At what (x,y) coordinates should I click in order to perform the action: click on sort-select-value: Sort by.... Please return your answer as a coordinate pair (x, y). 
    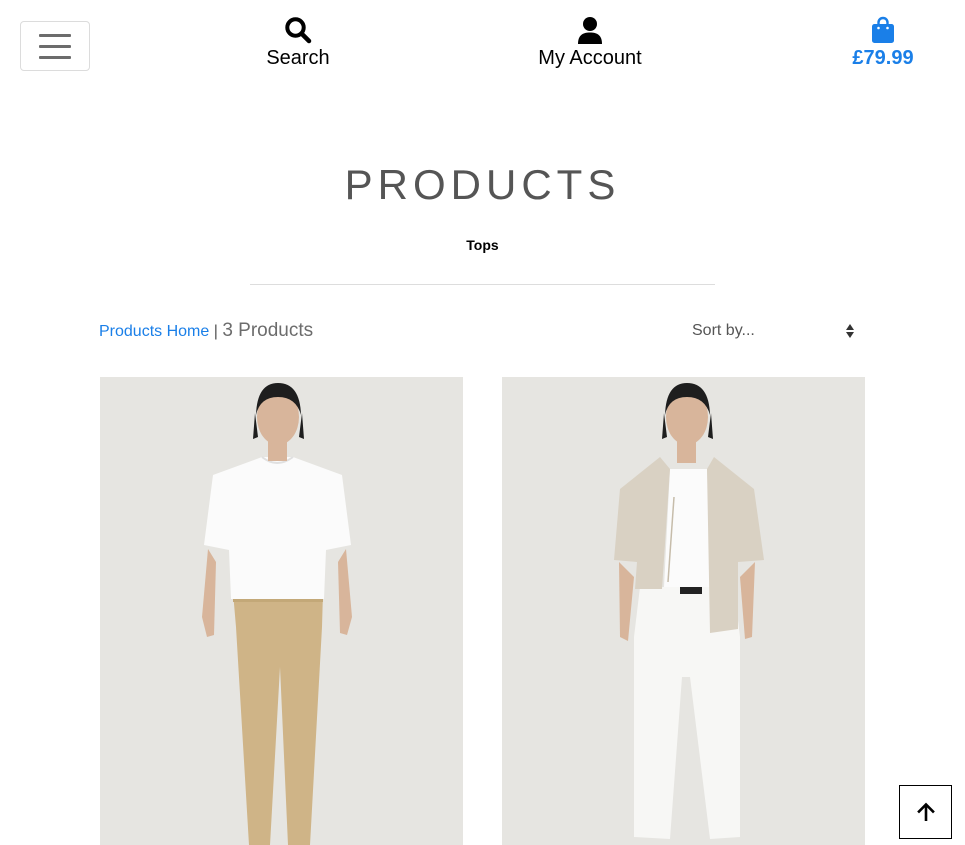
    Looking at the image, I should click on (723, 330).